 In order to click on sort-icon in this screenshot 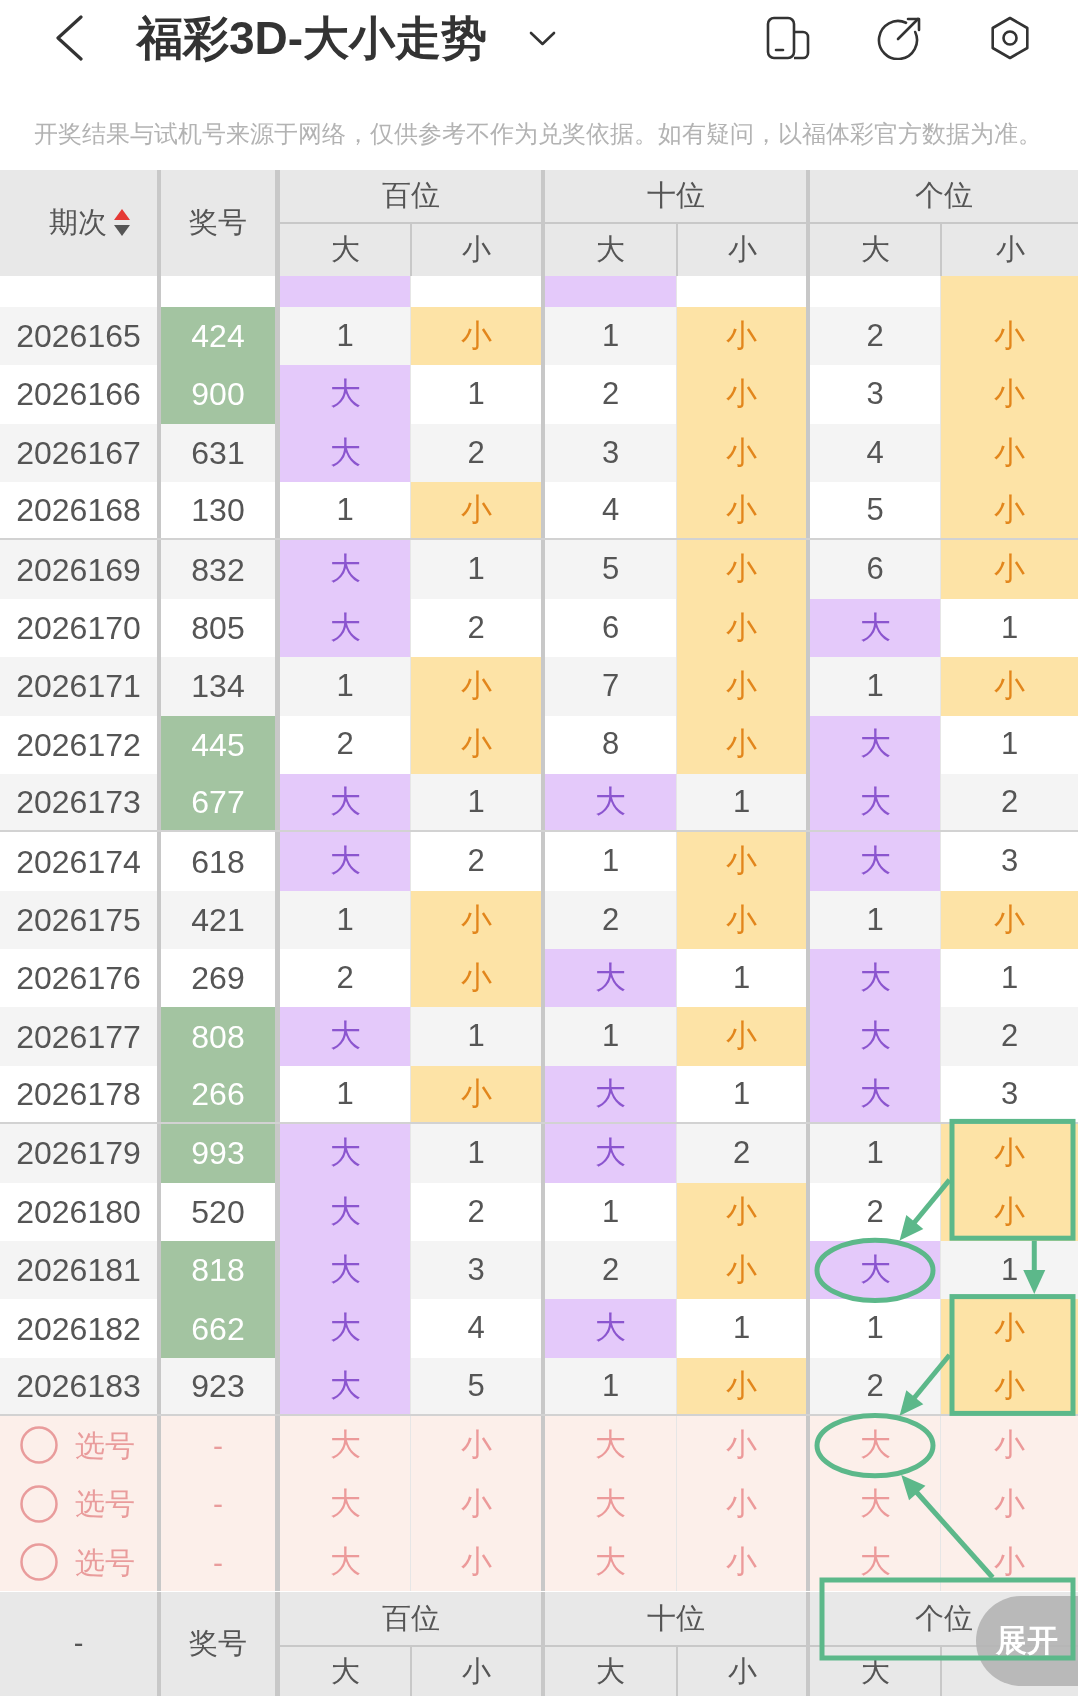, I will do `click(121, 223)`.